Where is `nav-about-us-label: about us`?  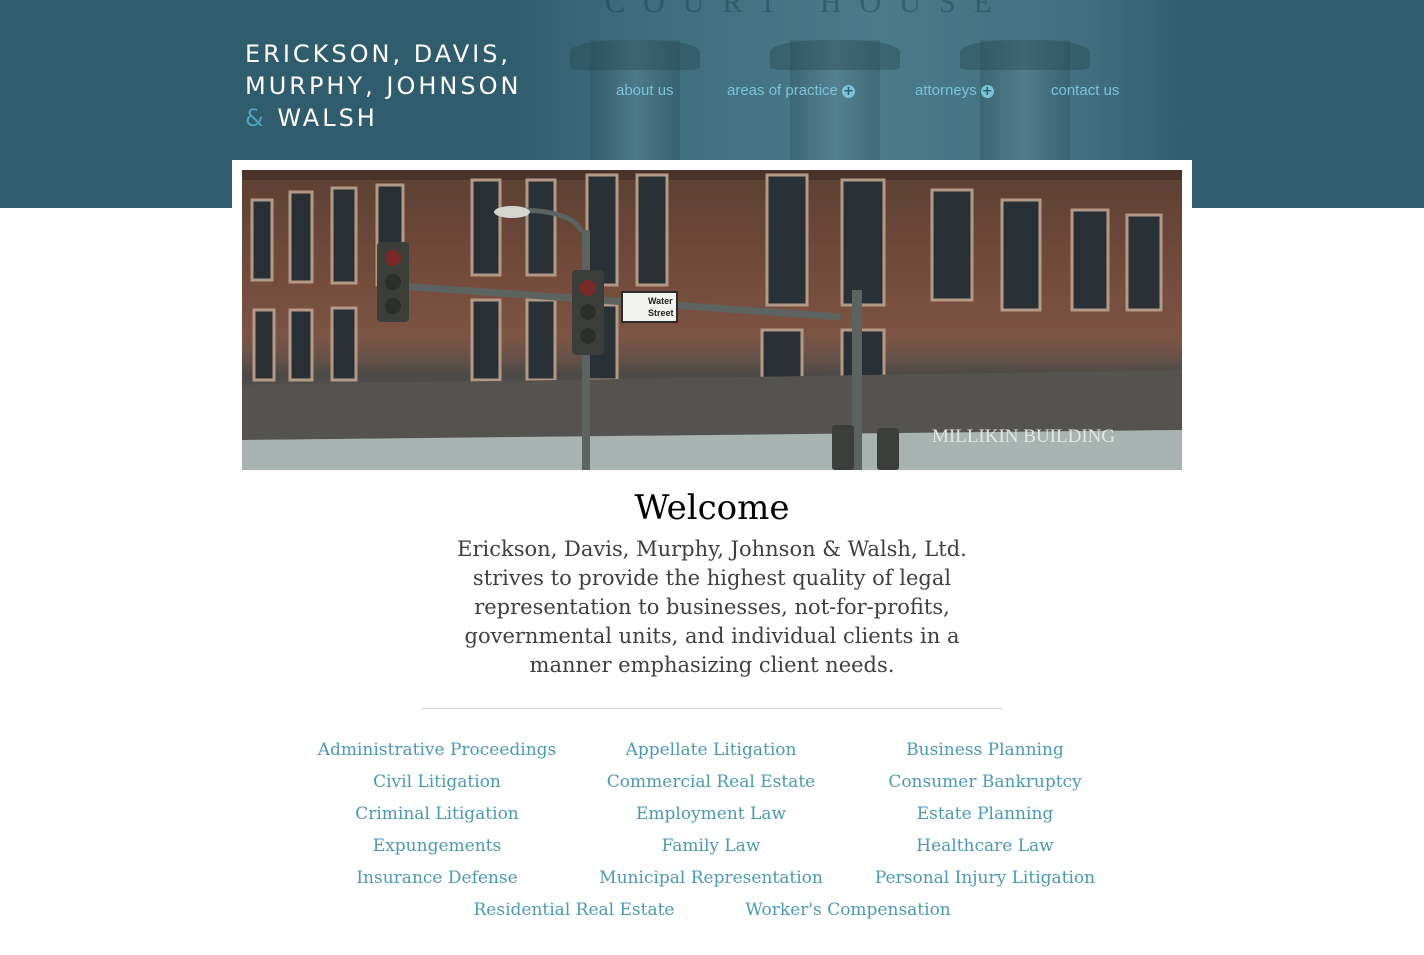 nav-about-us-label: about us is located at coordinates (645, 90).